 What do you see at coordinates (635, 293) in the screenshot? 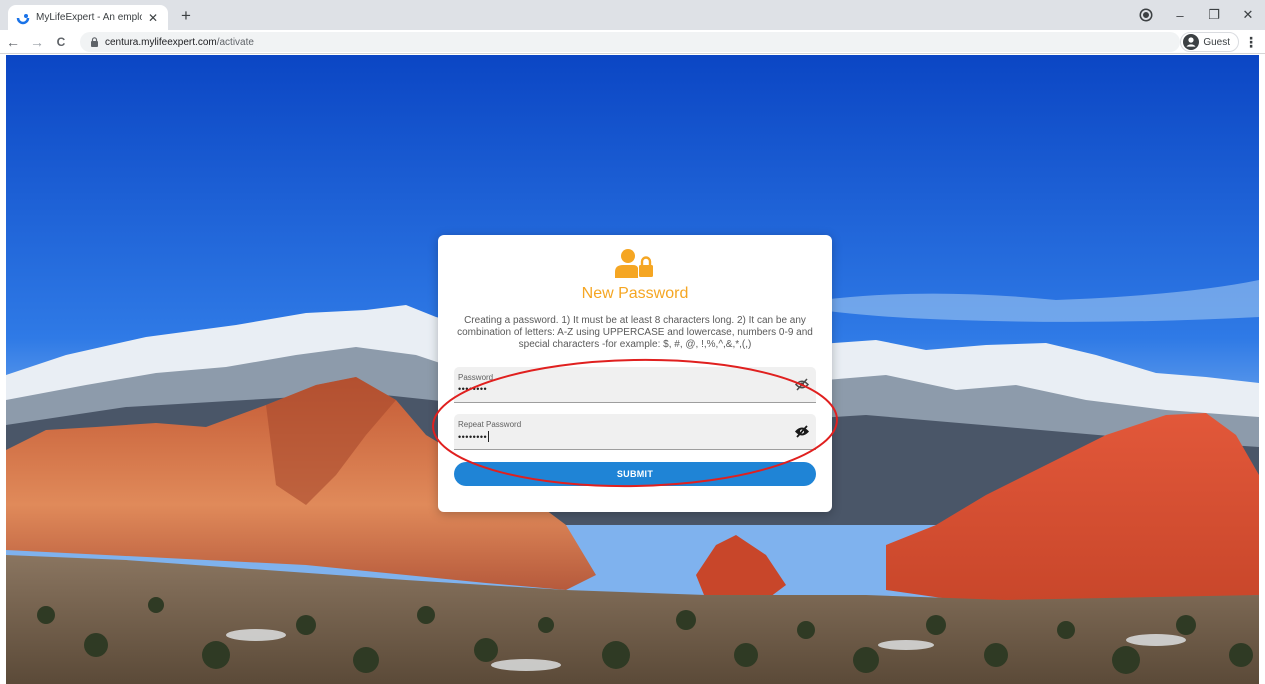
I see `page-title: New Password` at bounding box center [635, 293].